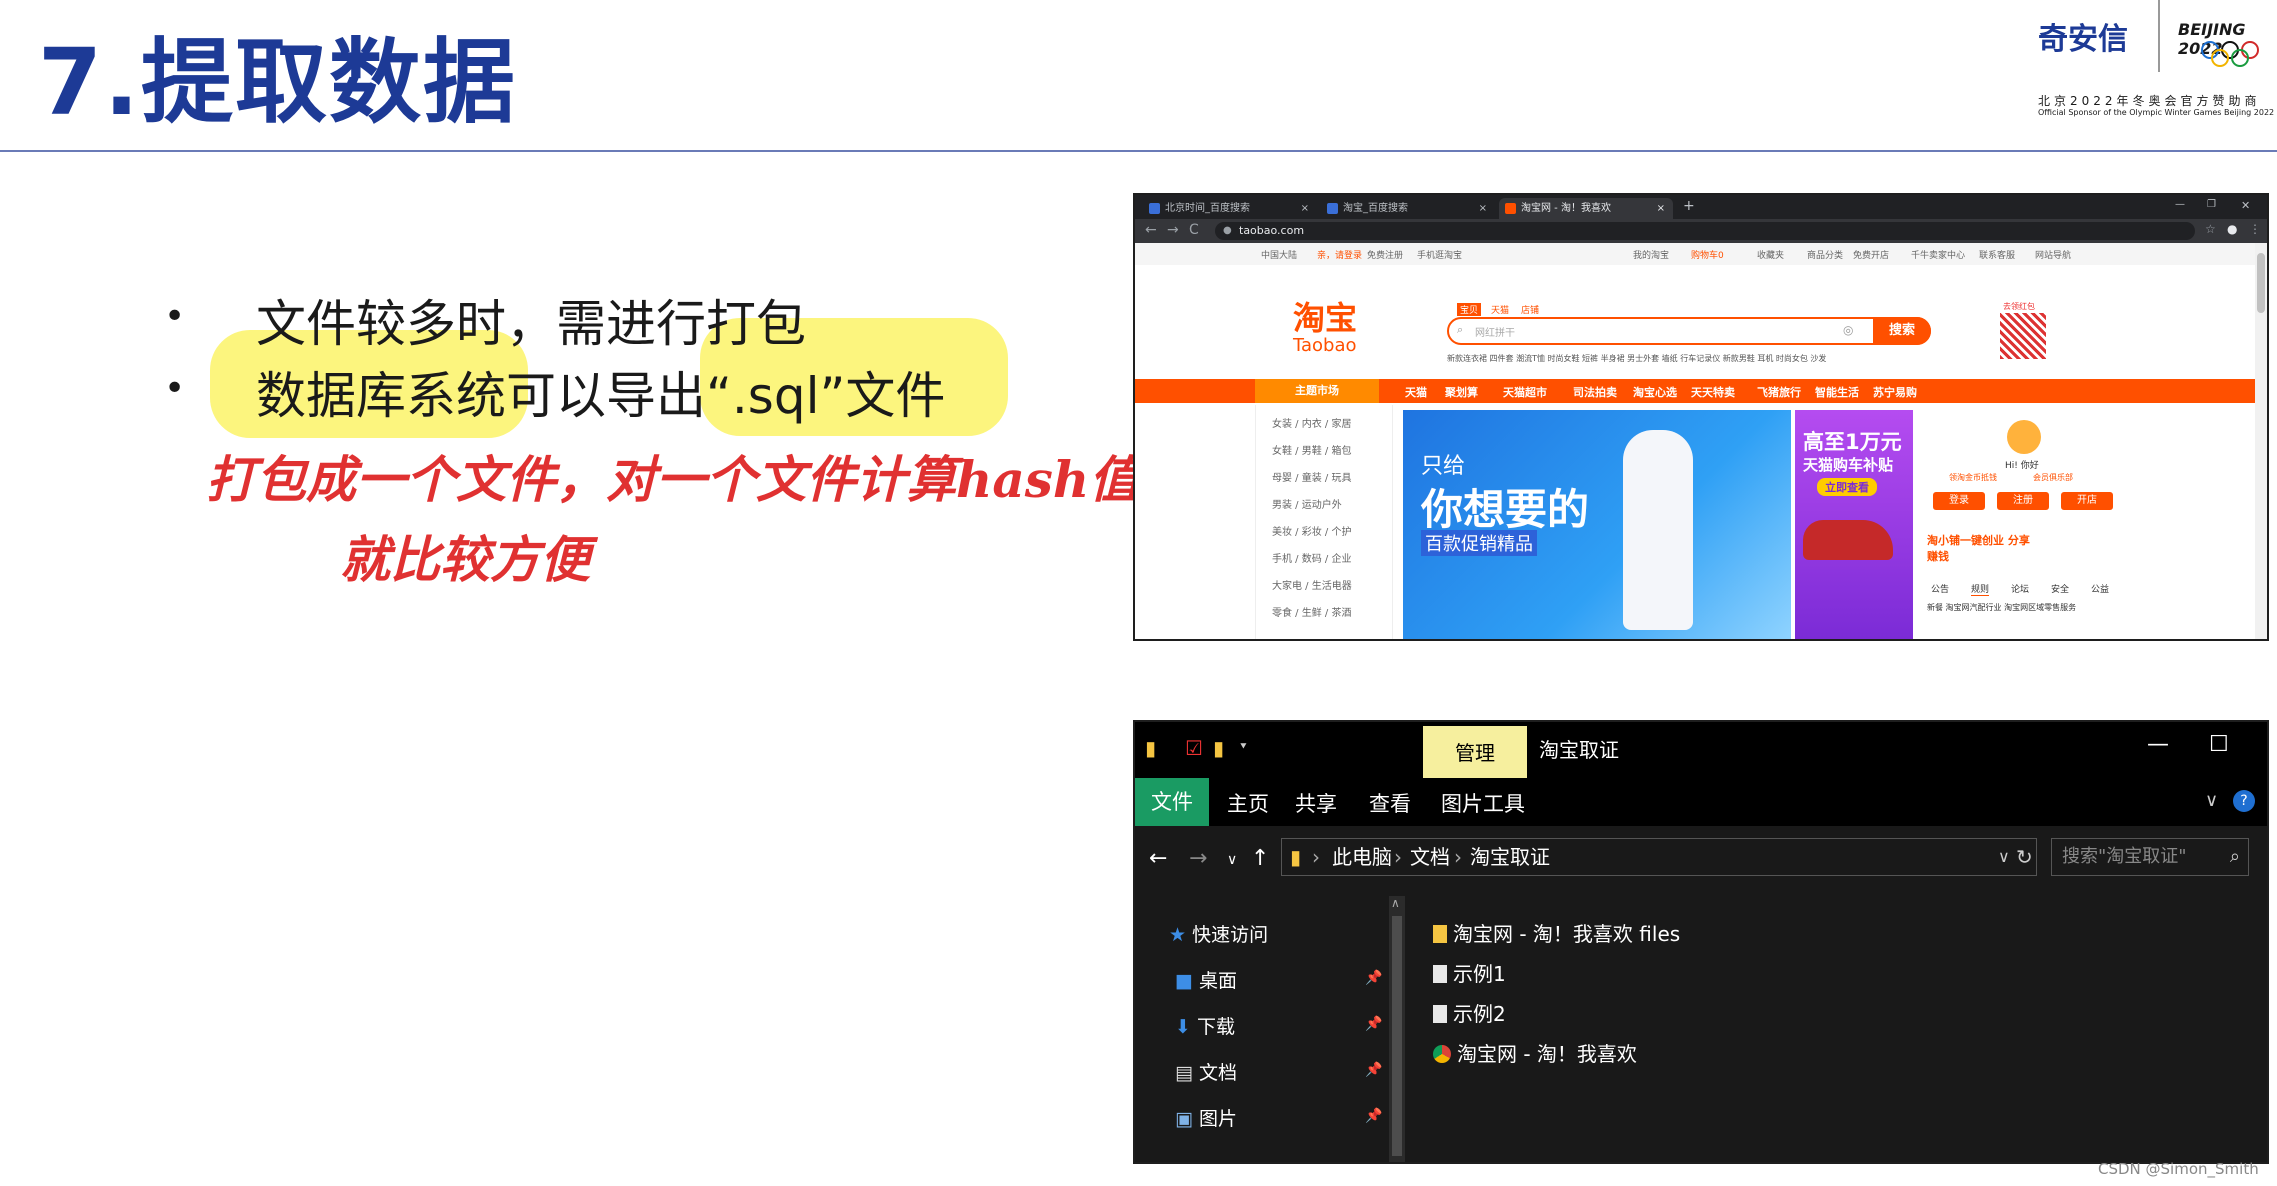  Describe the element at coordinates (1325, 316) in the screenshot. I see `taobao-logo: 淘宝` at that location.